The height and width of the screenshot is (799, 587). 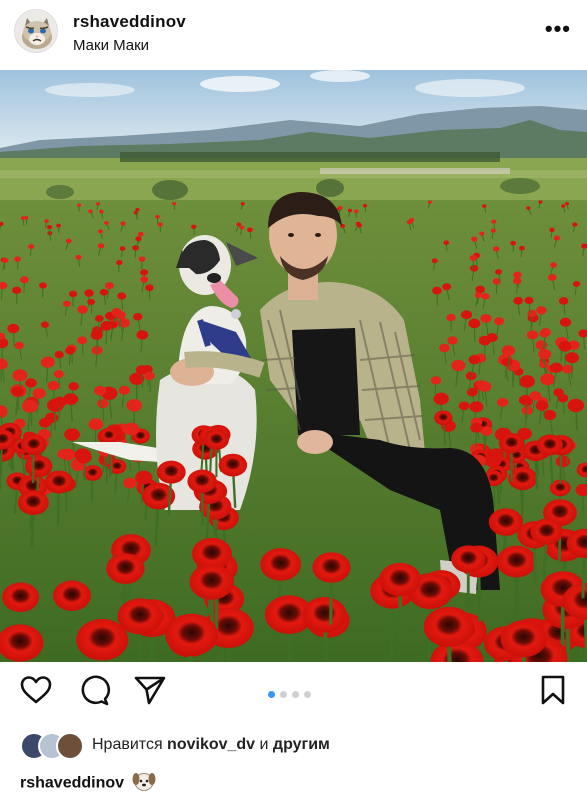 What do you see at coordinates (72, 783) in the screenshot?
I see `caption-username: rshaveddinov` at bounding box center [72, 783].